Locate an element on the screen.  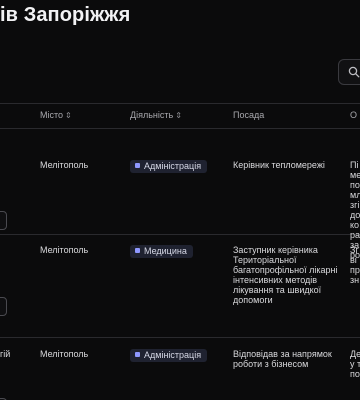
column-header-city: Місто ⇕ is located at coordinates (56, 115).